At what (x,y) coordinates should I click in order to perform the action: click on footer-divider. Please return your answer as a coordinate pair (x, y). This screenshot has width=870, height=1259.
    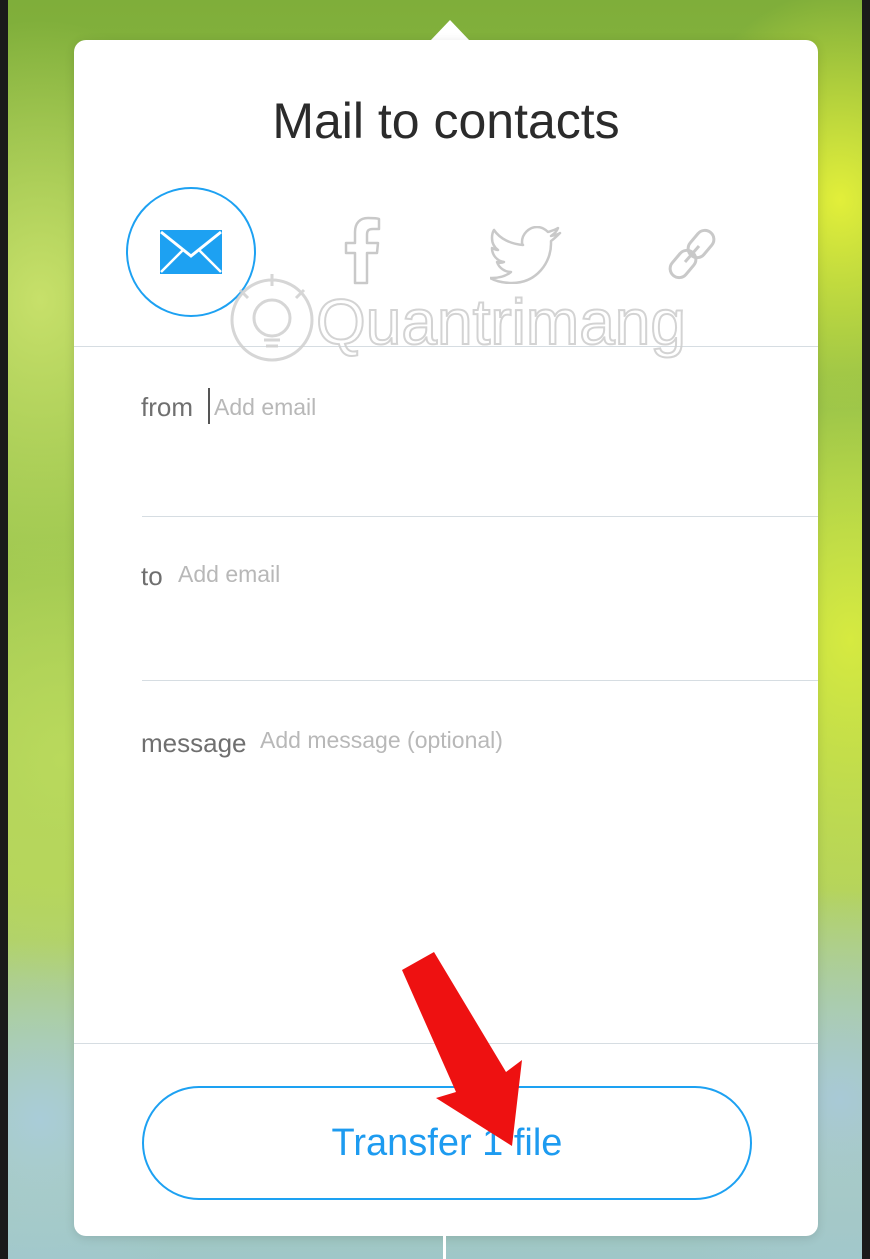
    Looking at the image, I should click on (446, 1043).